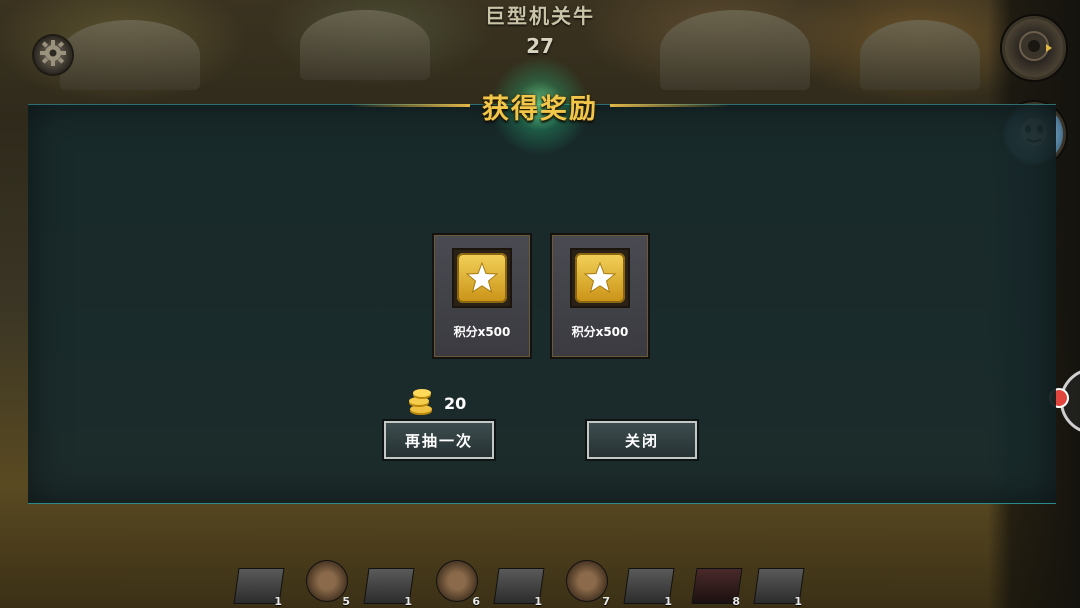 The image size is (1080, 608). Describe the element at coordinates (346, 601) in the screenshot. I see `unit-count: 5` at that location.